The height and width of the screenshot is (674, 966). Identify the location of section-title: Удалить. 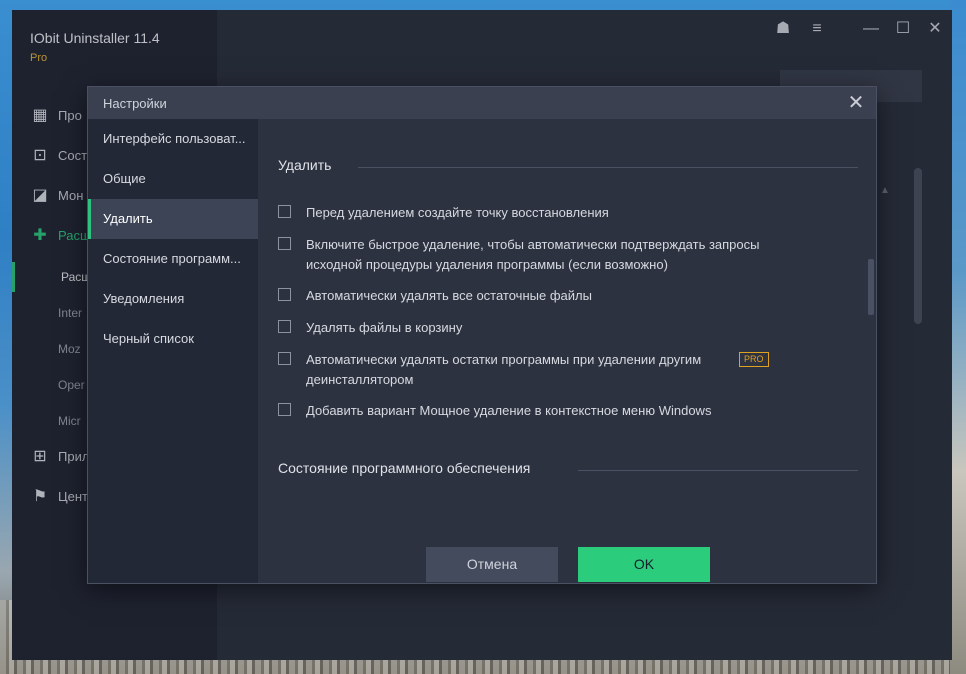
(305, 165).